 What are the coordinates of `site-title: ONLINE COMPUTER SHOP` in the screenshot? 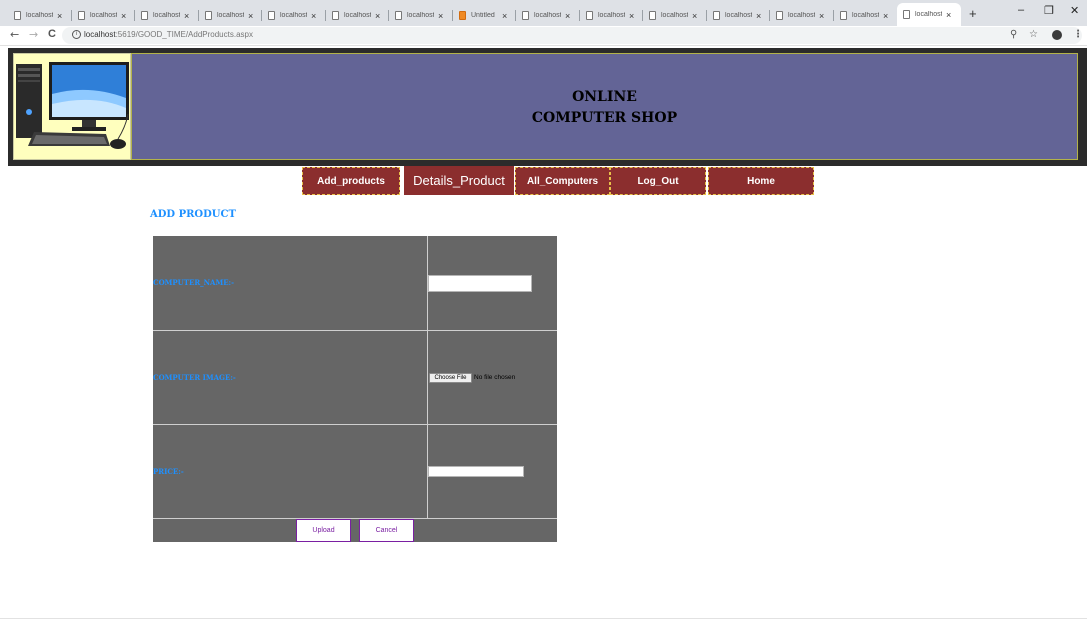 It's located at (604, 108).